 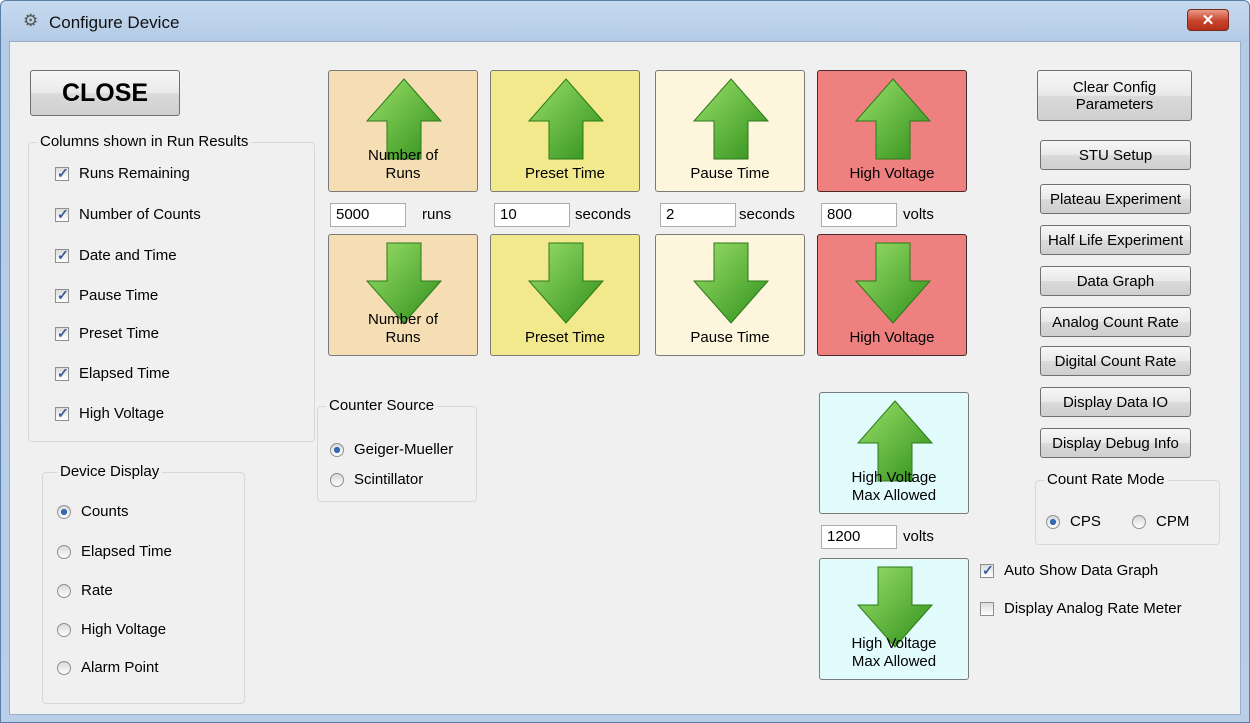 What do you see at coordinates (93, 511) in the screenshot?
I see `radio-counts: Counts` at bounding box center [93, 511].